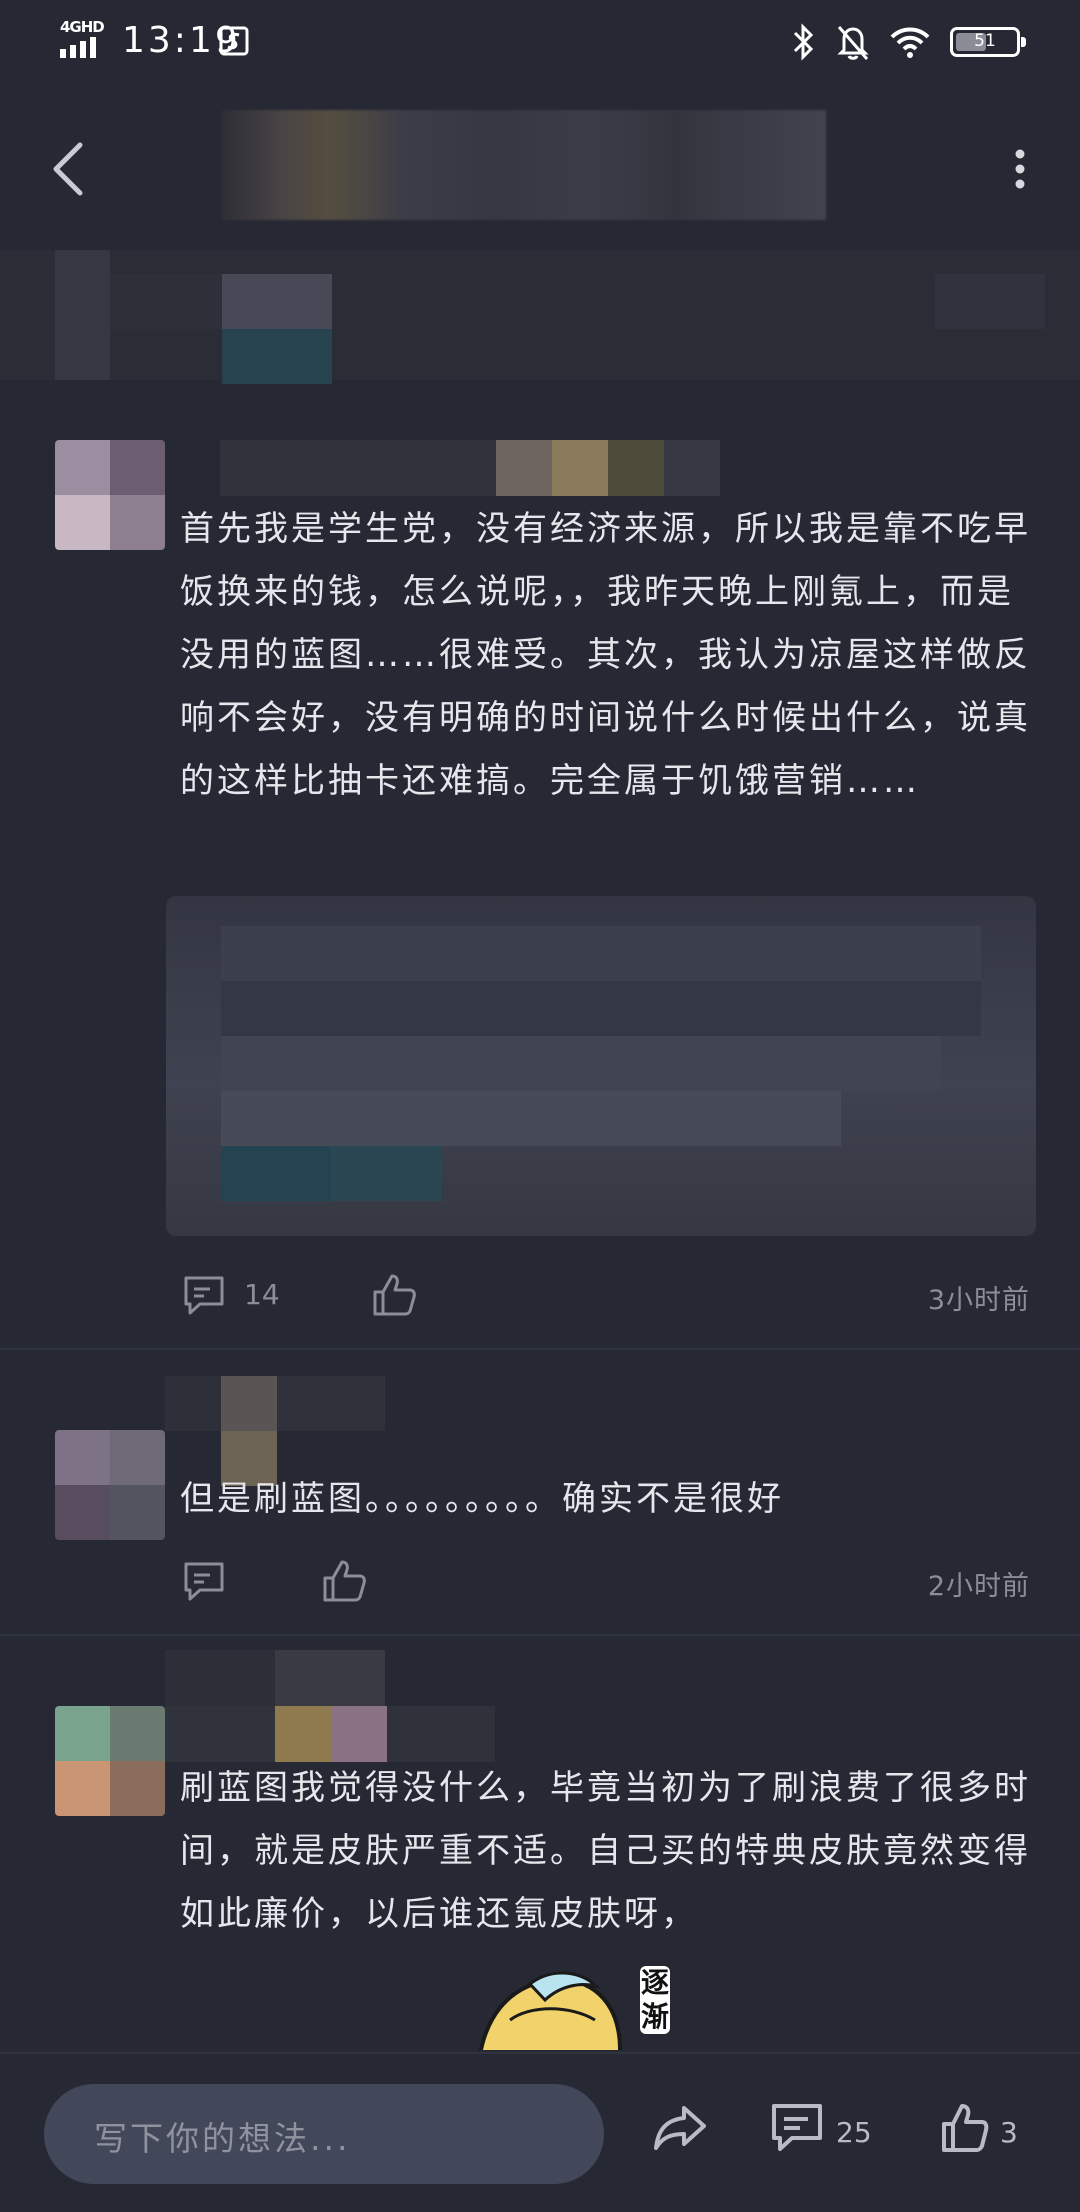 The width and height of the screenshot is (1080, 2212). I want to click on more-vertical-icon, so click(1020, 169).